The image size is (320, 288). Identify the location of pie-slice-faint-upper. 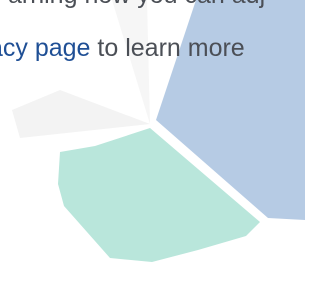
(131, 62).